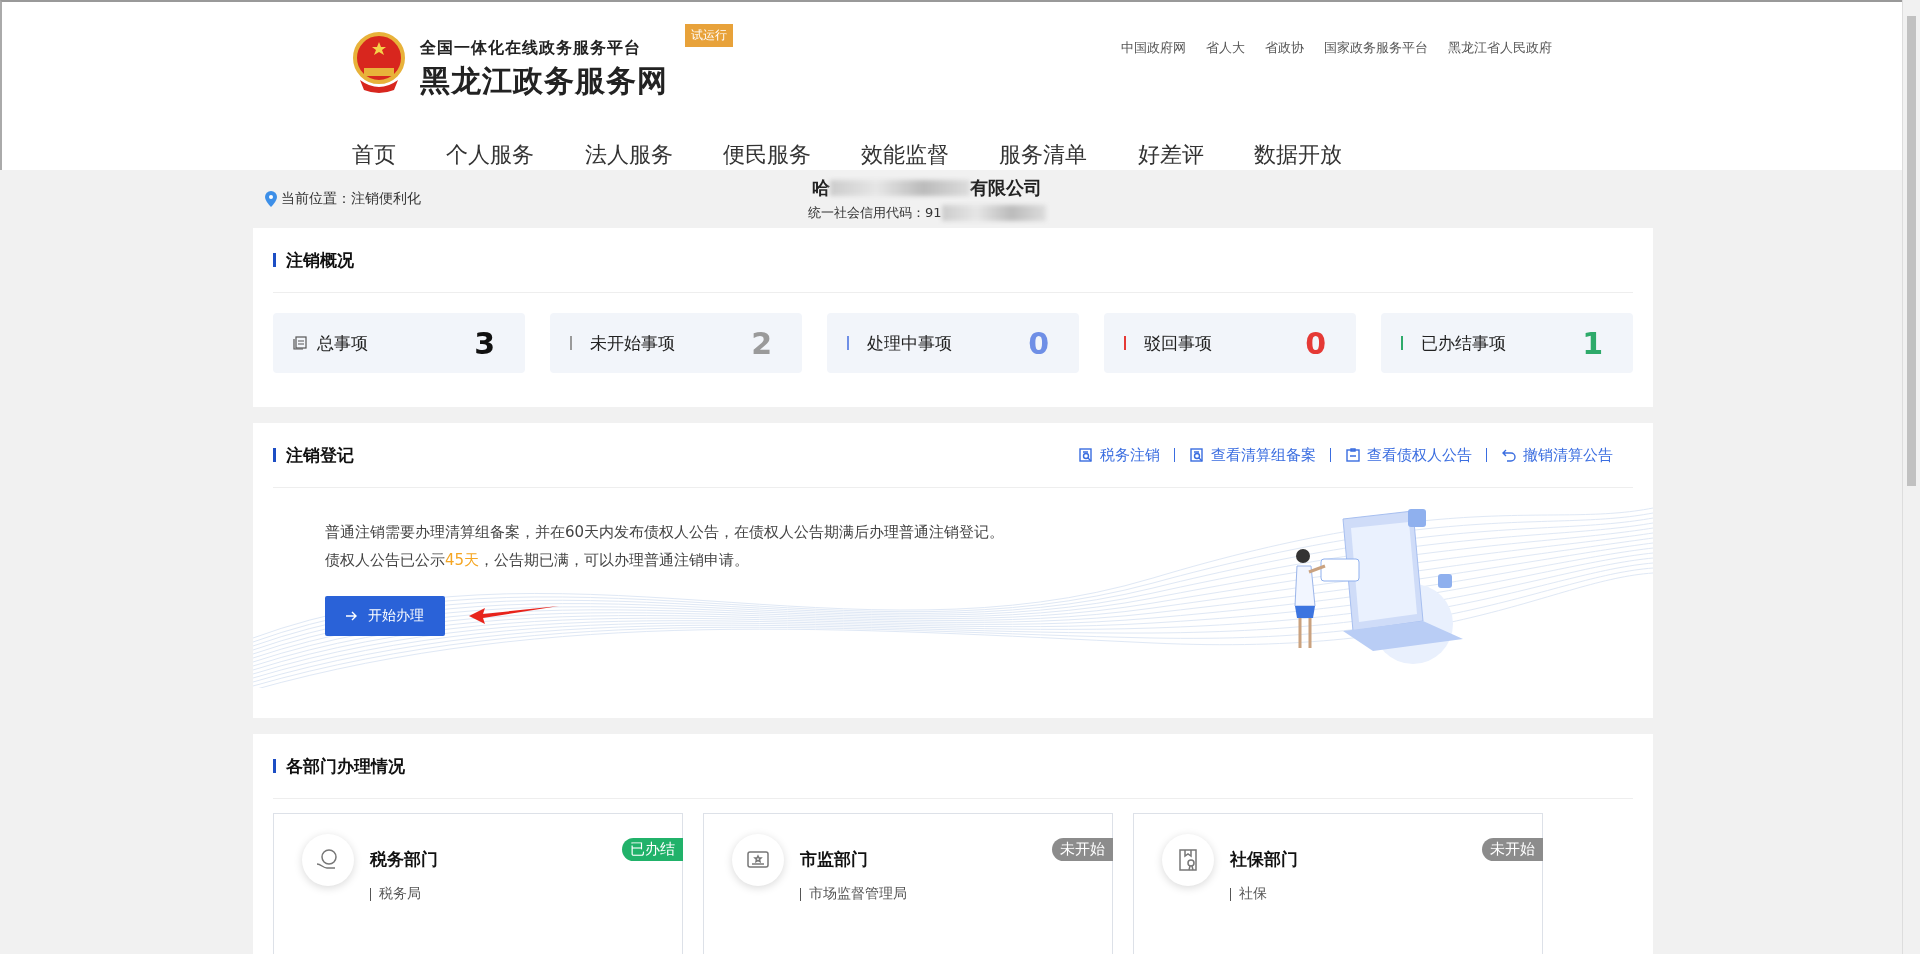 This screenshot has height=954, width=1920. What do you see at coordinates (1225, 74) in the screenshot?
I see `top-link: 省人大` at bounding box center [1225, 74].